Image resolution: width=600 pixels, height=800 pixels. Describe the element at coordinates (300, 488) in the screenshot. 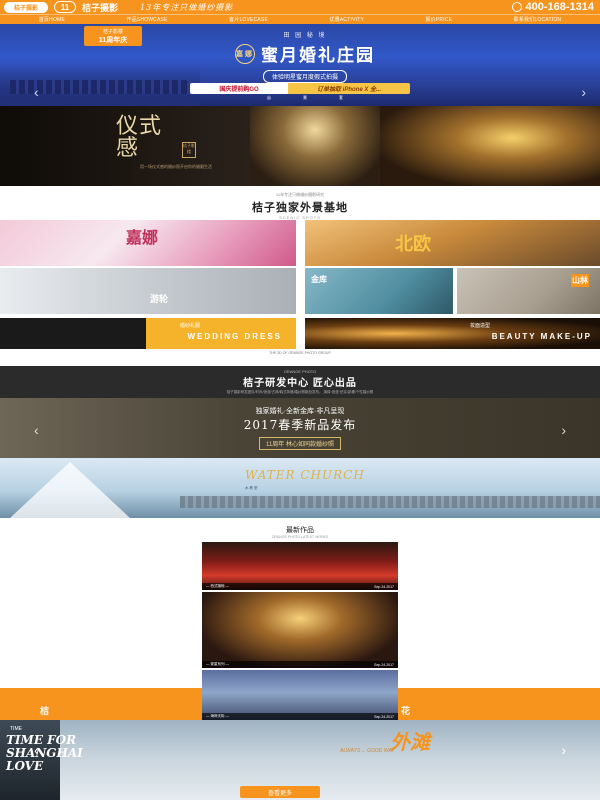

I see `water-church-banner: WATER CHURCH 水 教 堂` at that location.